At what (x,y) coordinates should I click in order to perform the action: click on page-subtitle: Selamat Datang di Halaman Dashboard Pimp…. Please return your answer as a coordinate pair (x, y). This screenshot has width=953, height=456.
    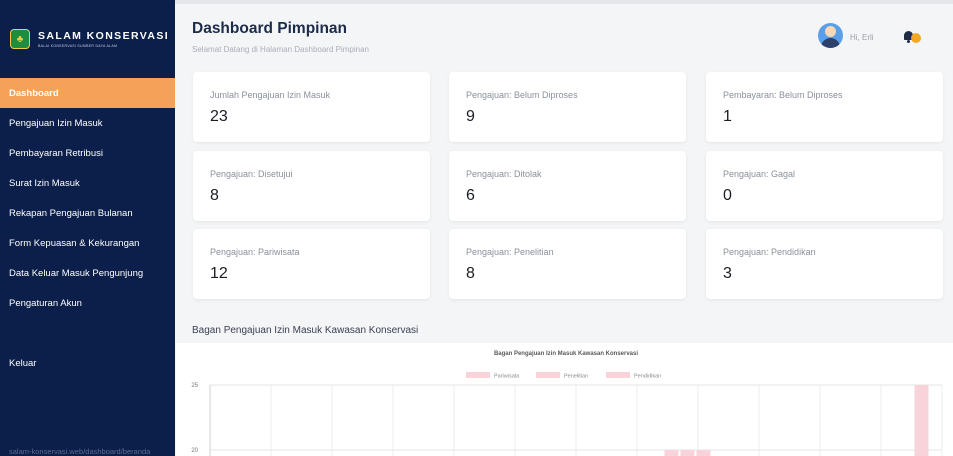
    Looking at the image, I should click on (280, 49).